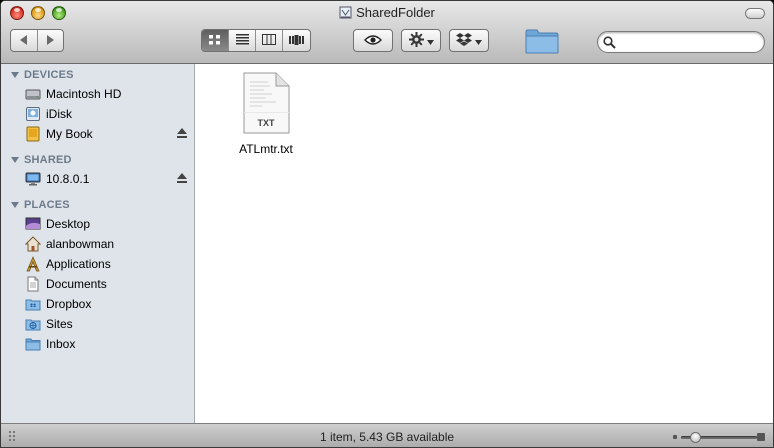 The height and width of the screenshot is (448, 774). I want to click on sidebar-item-label: iDisk, so click(59, 114).